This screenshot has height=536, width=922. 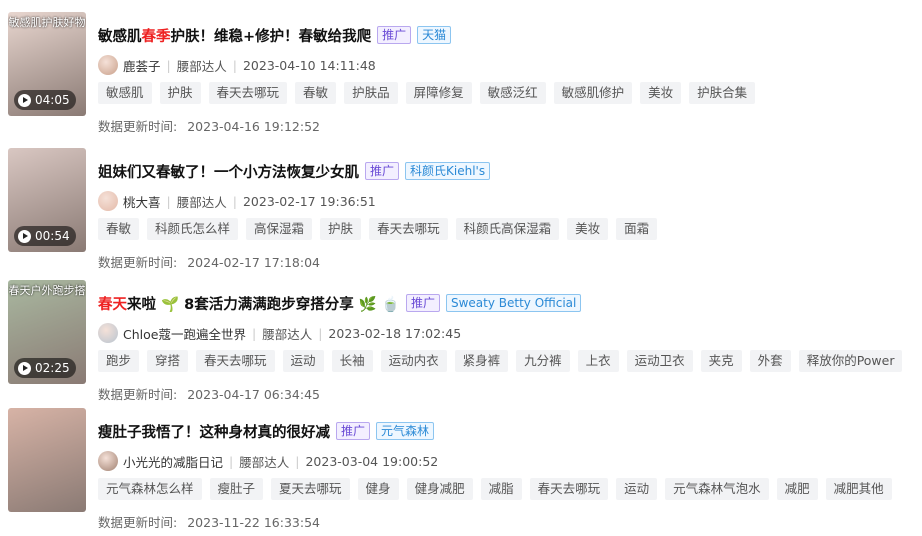 I want to click on video-title: 姐妹们又春敏了！一个小方法恢复少女肌, so click(x=228, y=171).